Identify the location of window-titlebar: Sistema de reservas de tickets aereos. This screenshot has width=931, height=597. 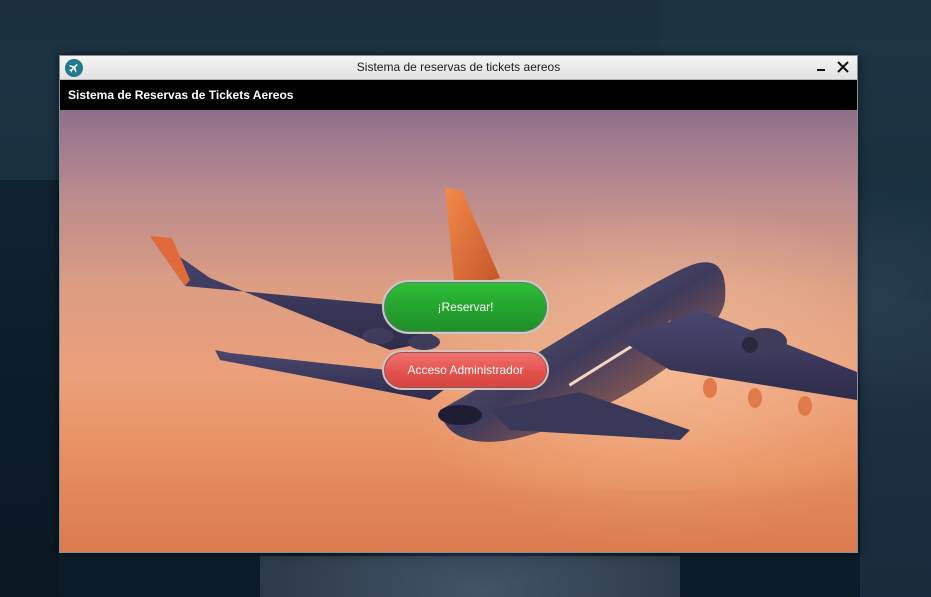
(458, 68).